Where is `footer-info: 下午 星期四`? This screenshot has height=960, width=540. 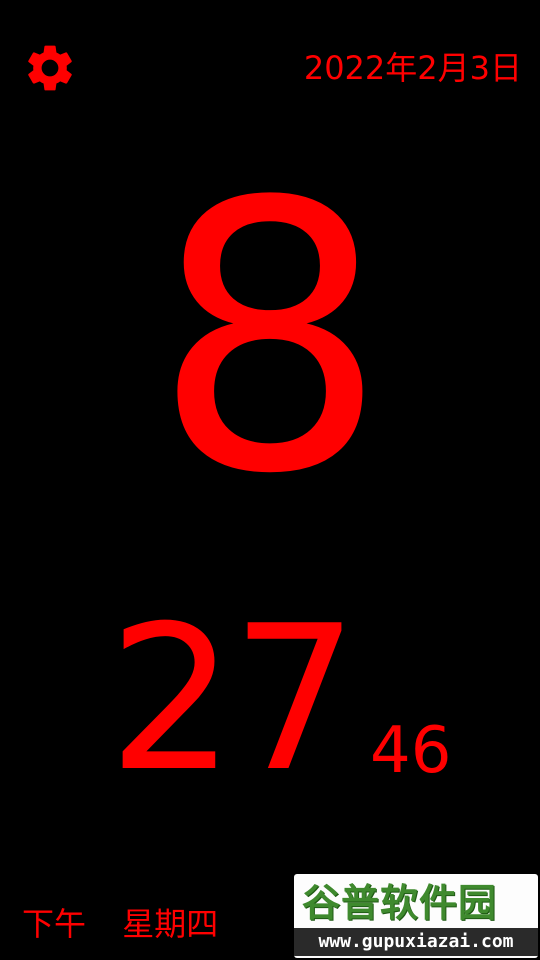
footer-info: 下午 星期四 is located at coordinates (120, 924).